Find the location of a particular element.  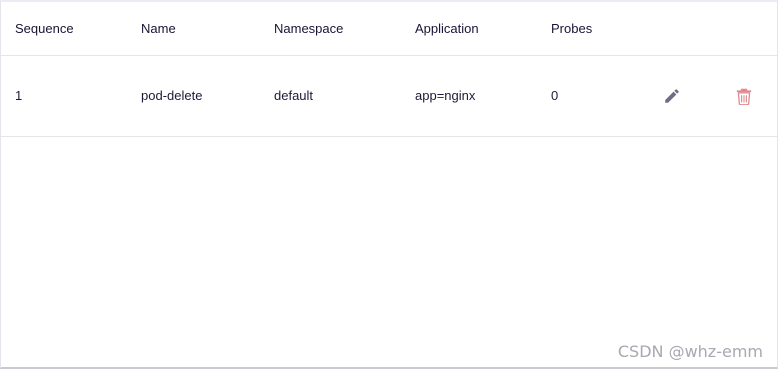

header-probes: Probes is located at coordinates (572, 28).